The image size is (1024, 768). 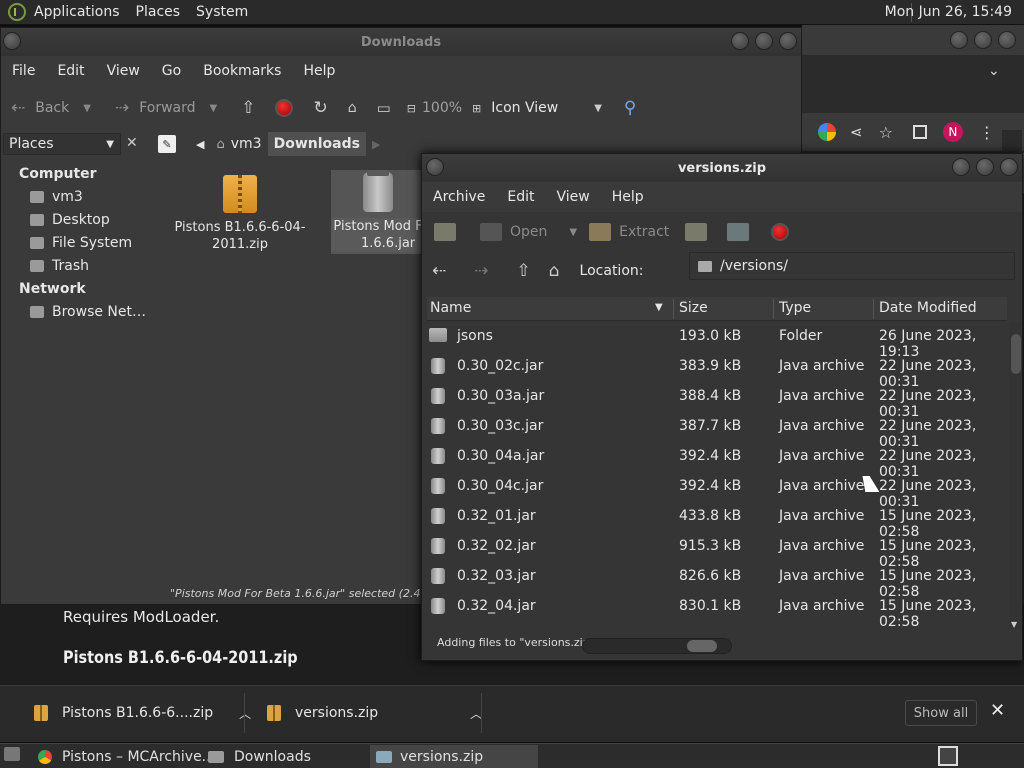 What do you see at coordinates (987, 132) in the screenshot?
I see `more-options-icon: ⋮` at bounding box center [987, 132].